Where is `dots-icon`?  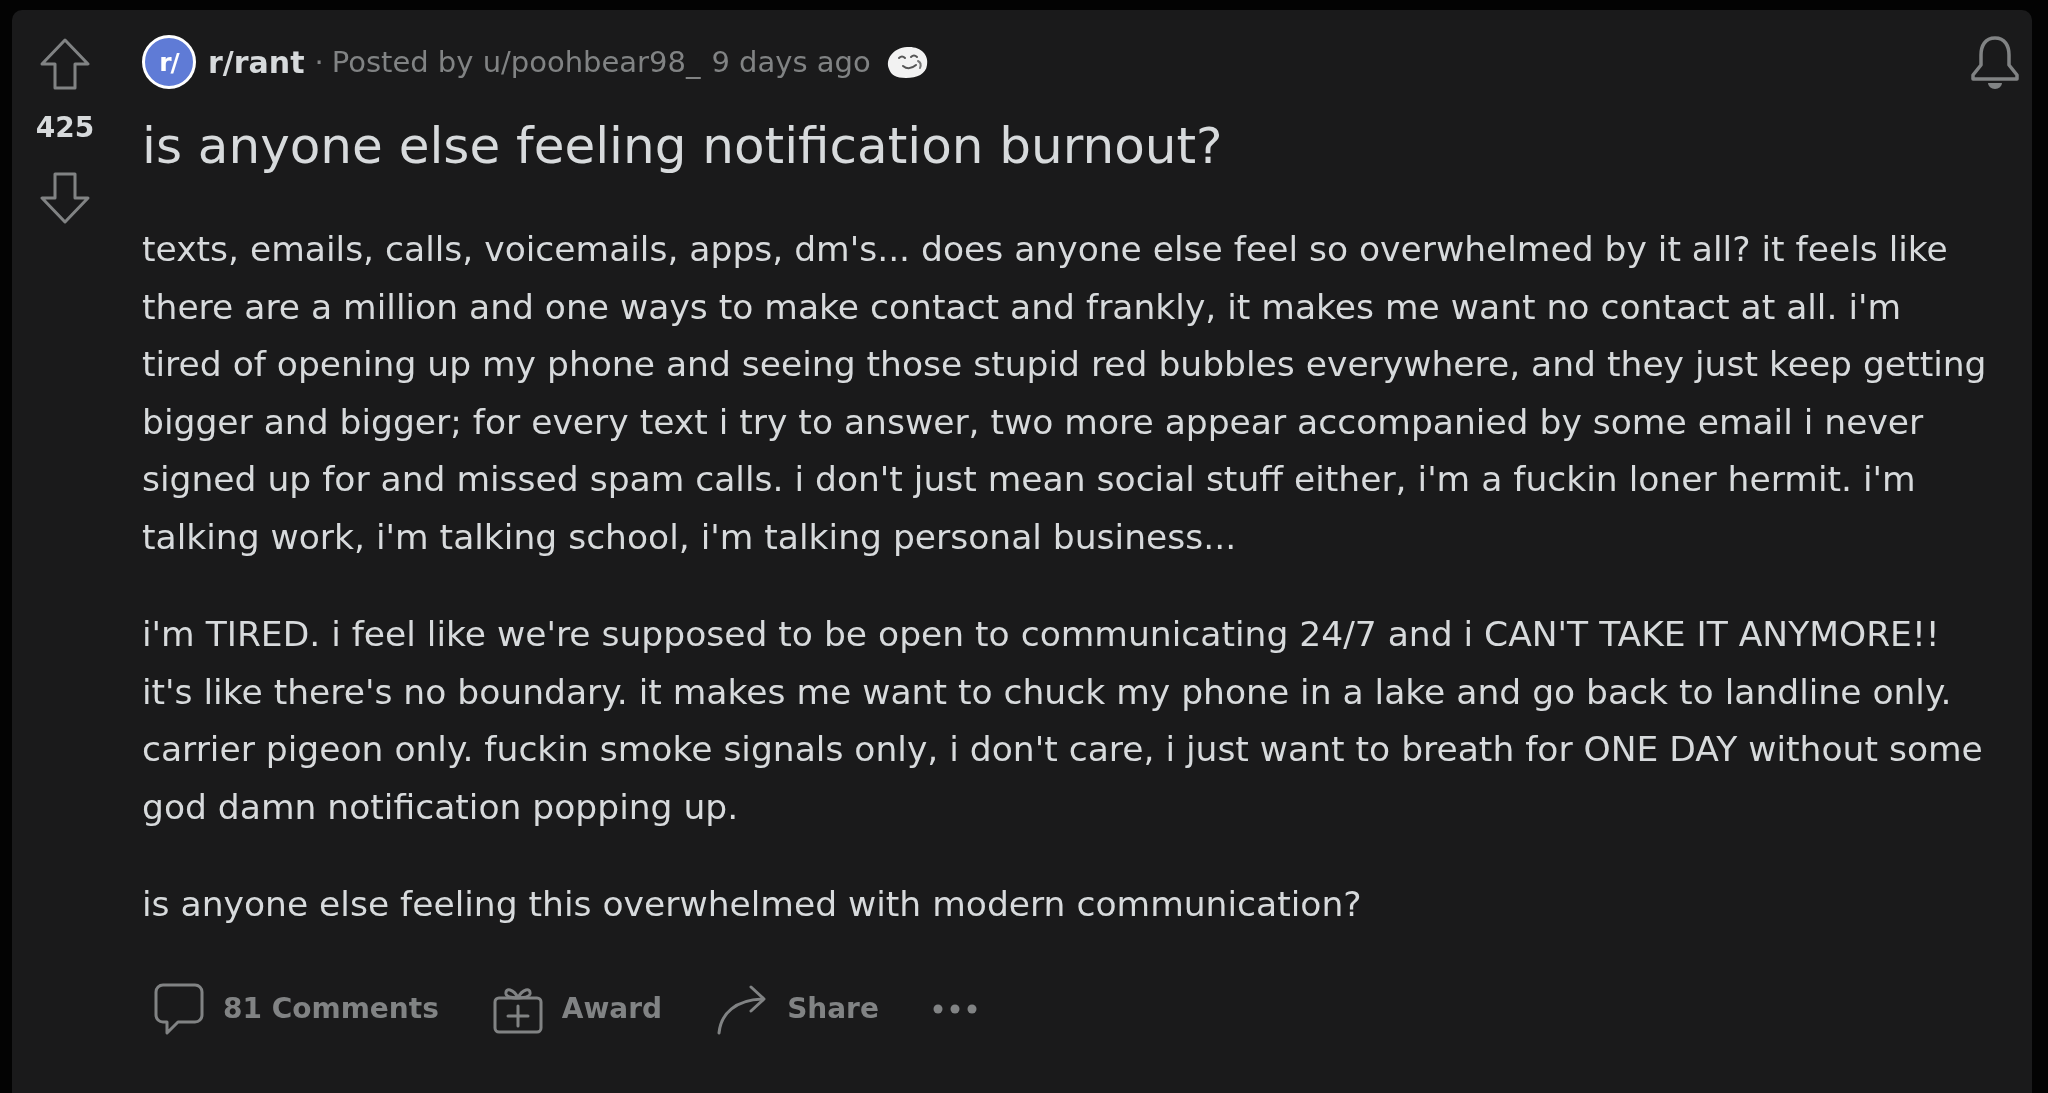 dots-icon is located at coordinates (954, 1008).